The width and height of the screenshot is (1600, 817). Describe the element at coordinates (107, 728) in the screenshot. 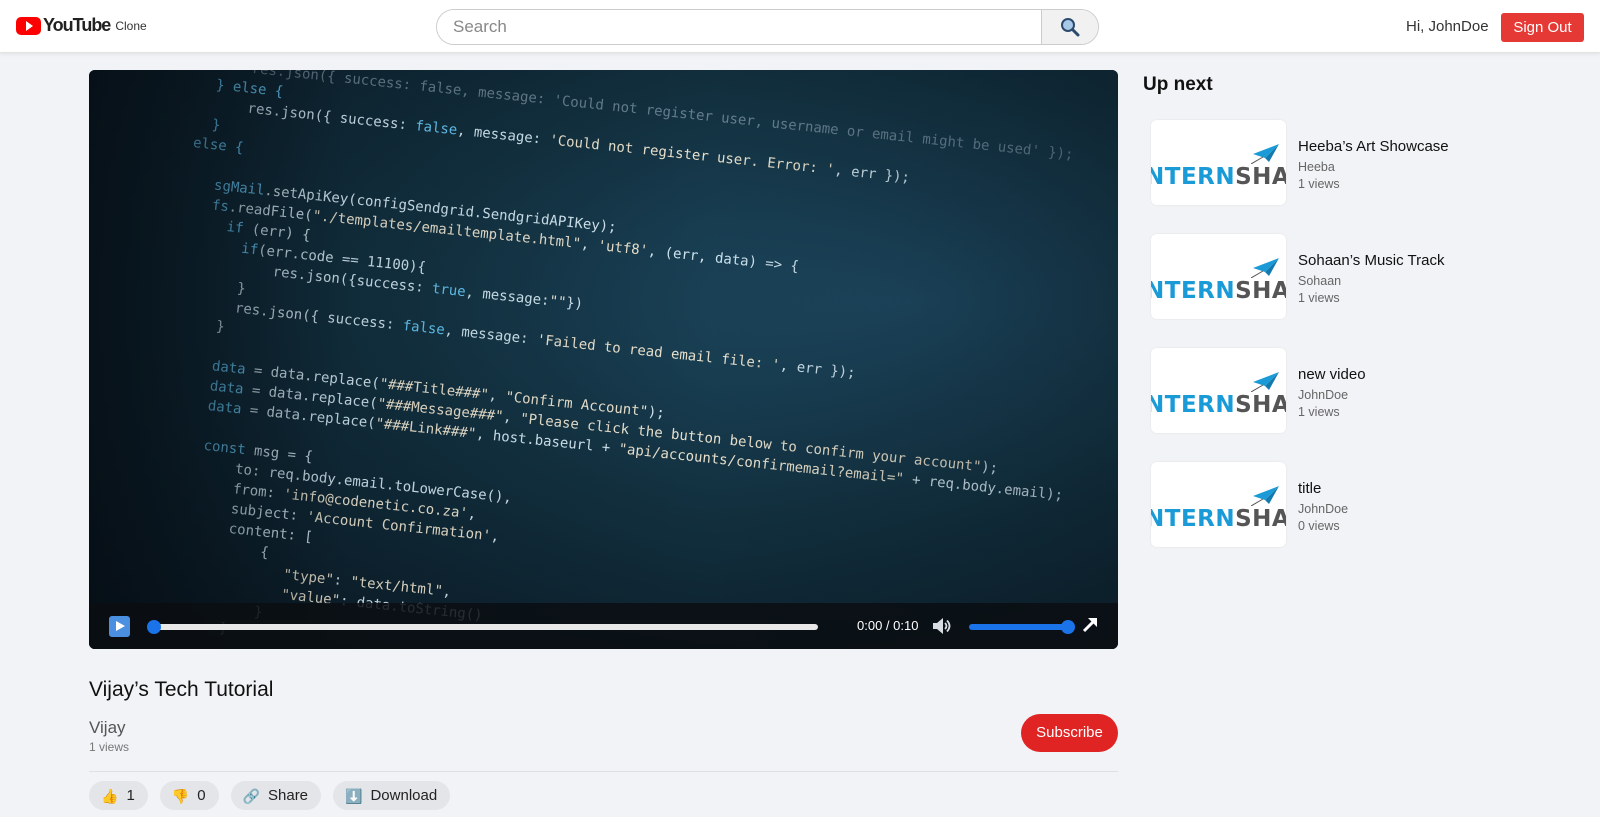

I see `channel-name: Vijay` at that location.